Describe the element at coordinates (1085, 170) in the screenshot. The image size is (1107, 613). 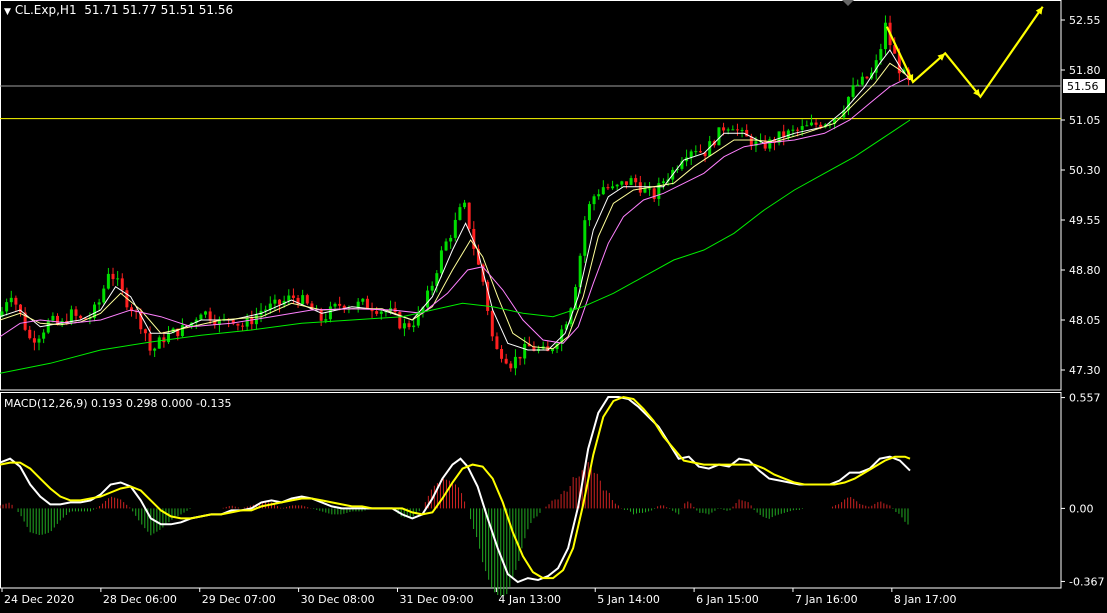
I see `price-tick-label: 50.30` at that location.